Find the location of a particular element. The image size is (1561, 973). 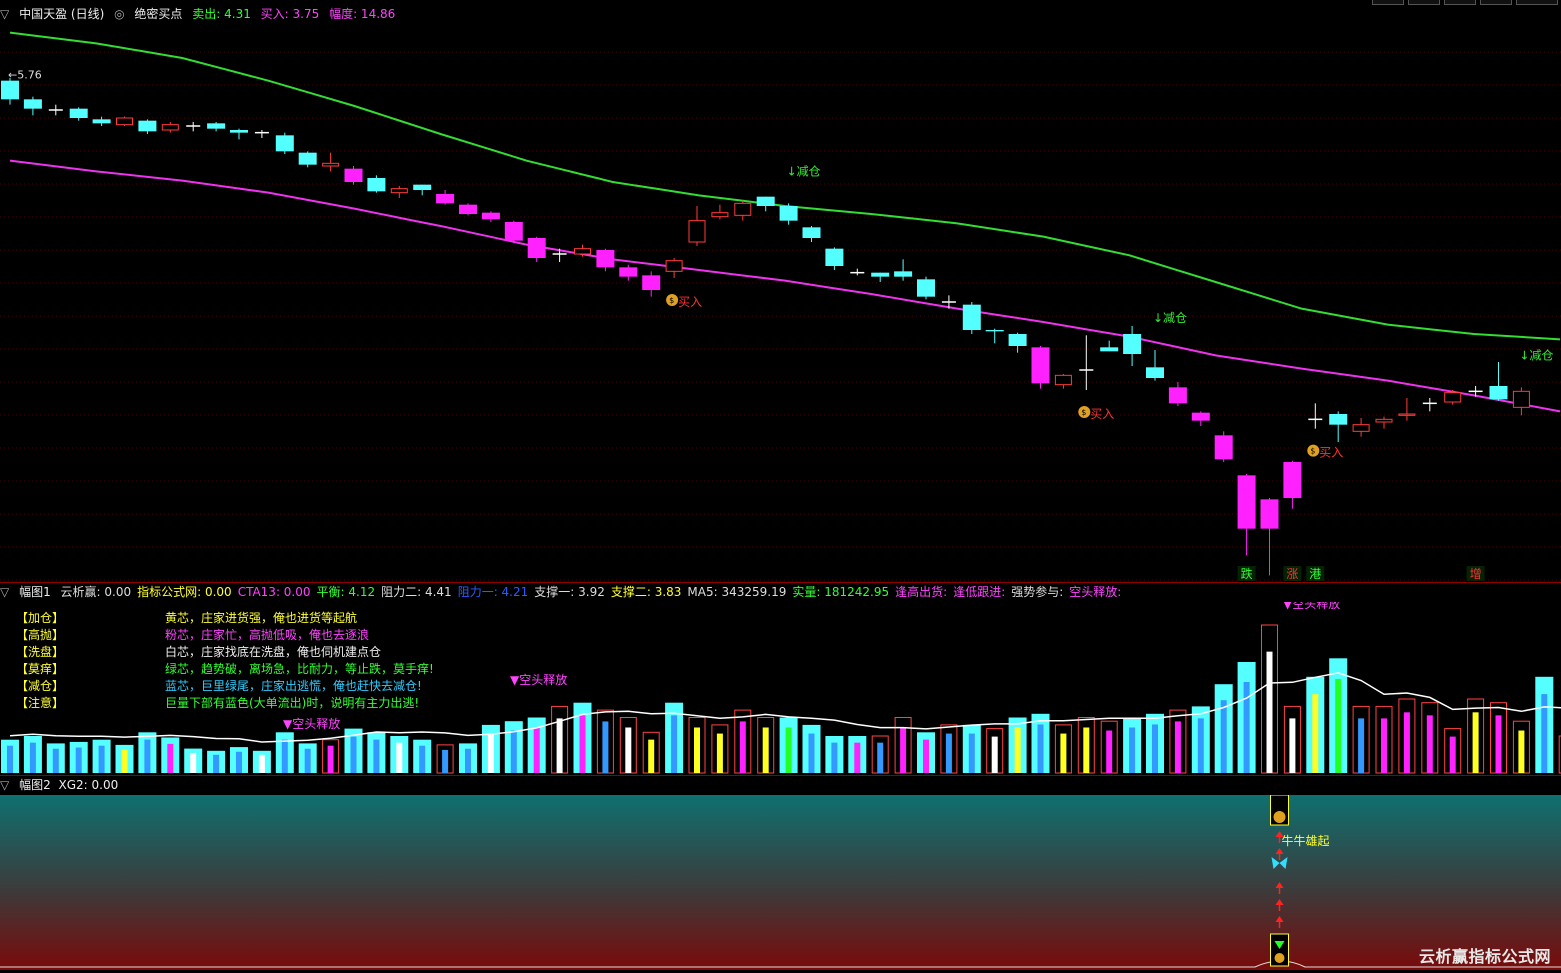

indicator-menu-icon: ◎ is located at coordinates (119, 14).